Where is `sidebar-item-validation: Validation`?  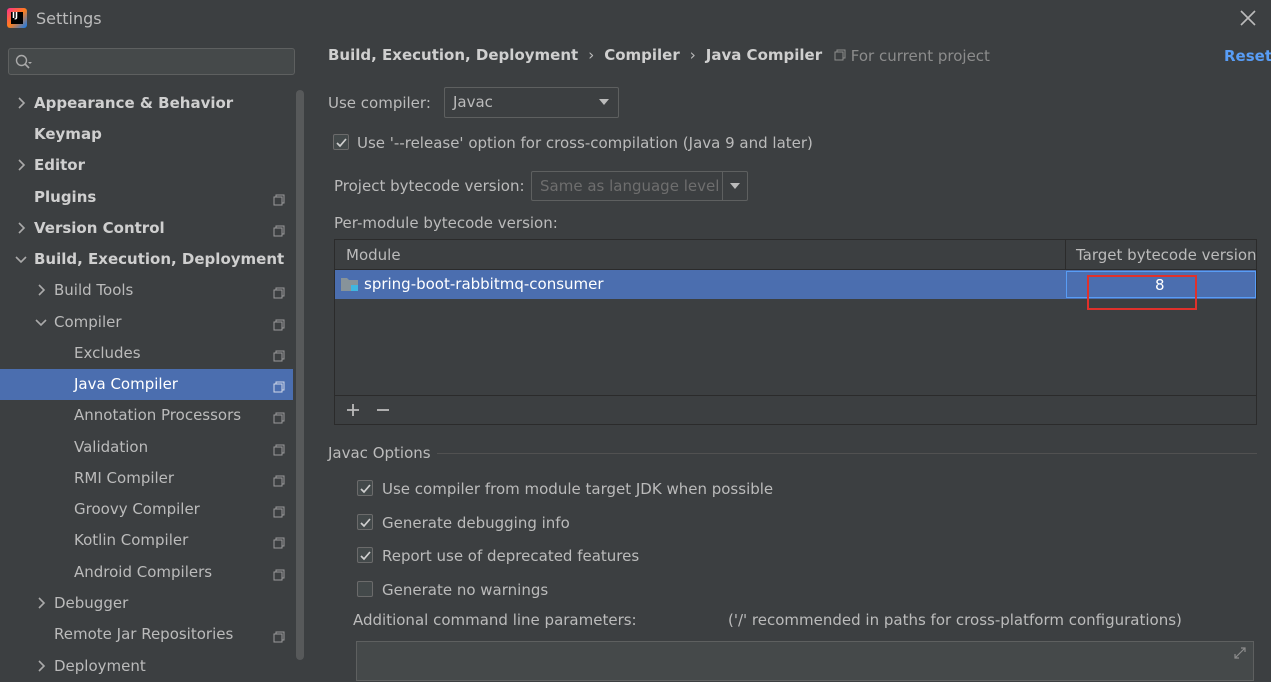
sidebar-item-validation: Validation is located at coordinates (146, 447).